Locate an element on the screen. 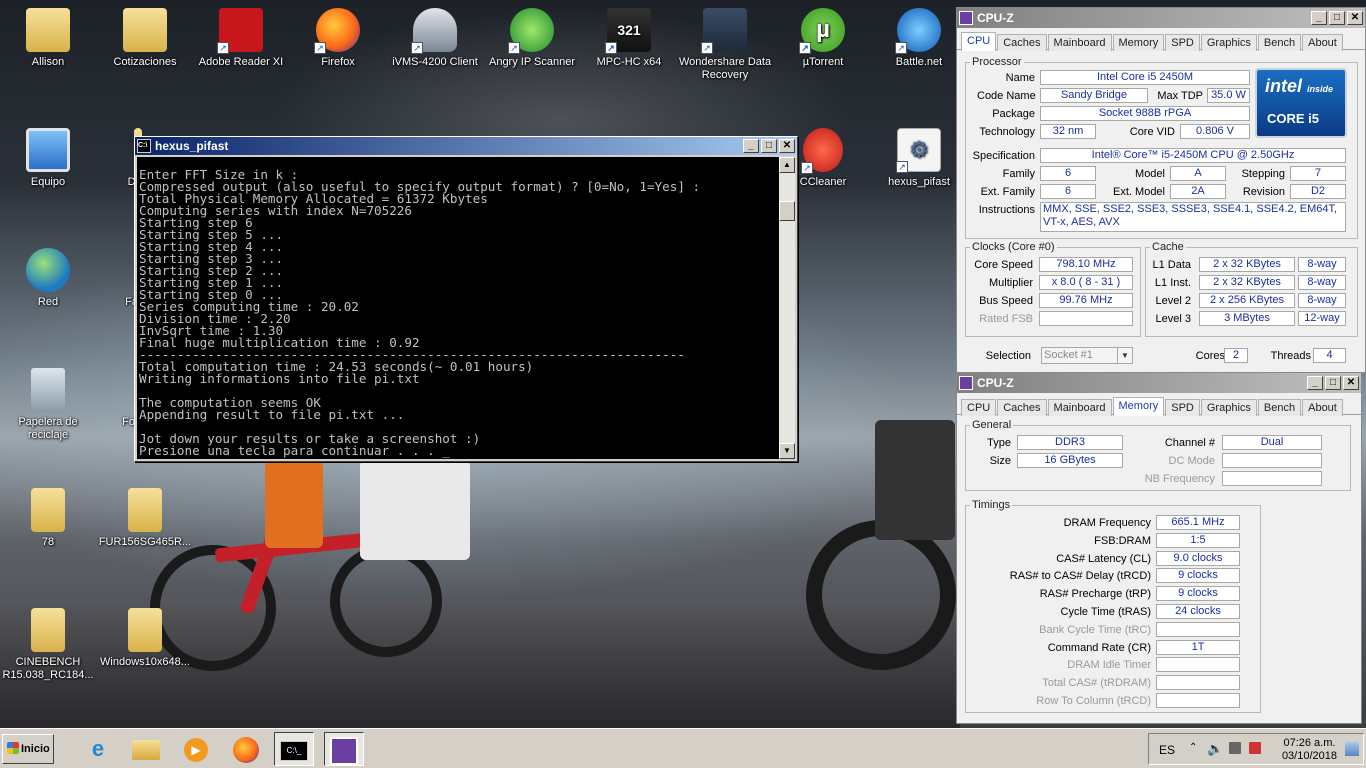  start-button: Inicio is located at coordinates (28, 749).